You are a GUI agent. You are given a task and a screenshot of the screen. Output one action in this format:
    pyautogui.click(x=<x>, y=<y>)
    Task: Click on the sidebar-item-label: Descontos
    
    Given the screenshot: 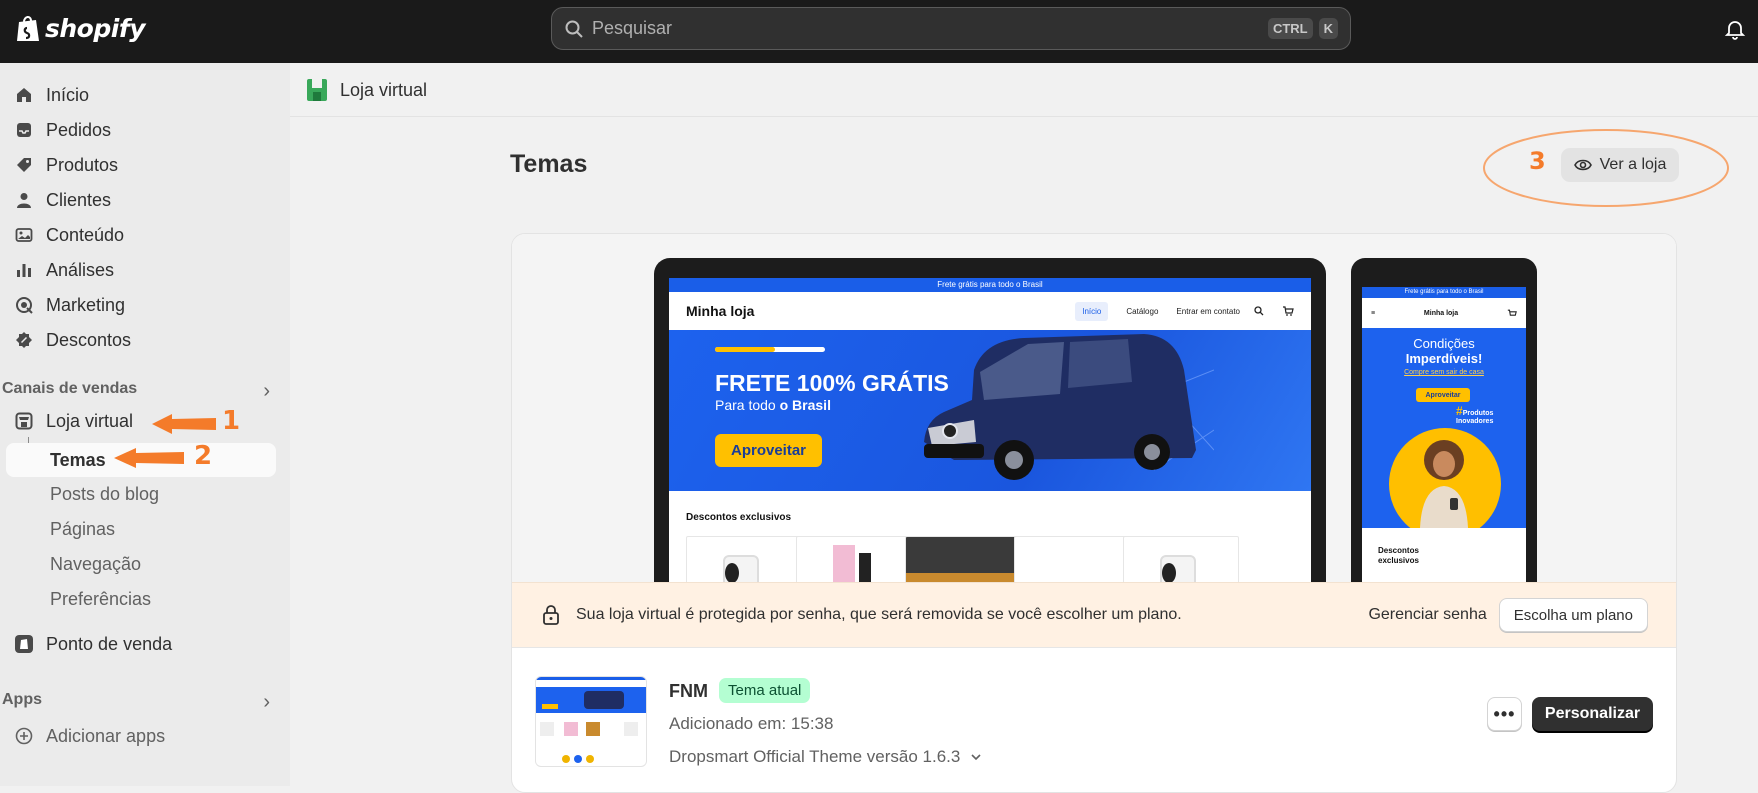 What is the action you would take?
    pyautogui.click(x=89, y=339)
    